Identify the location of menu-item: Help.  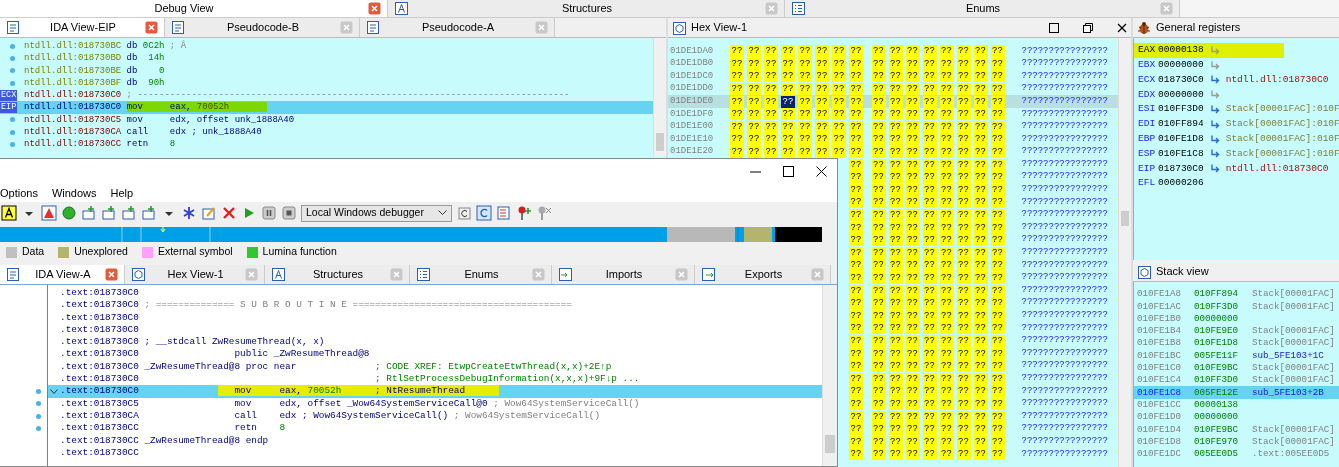
(122, 193).